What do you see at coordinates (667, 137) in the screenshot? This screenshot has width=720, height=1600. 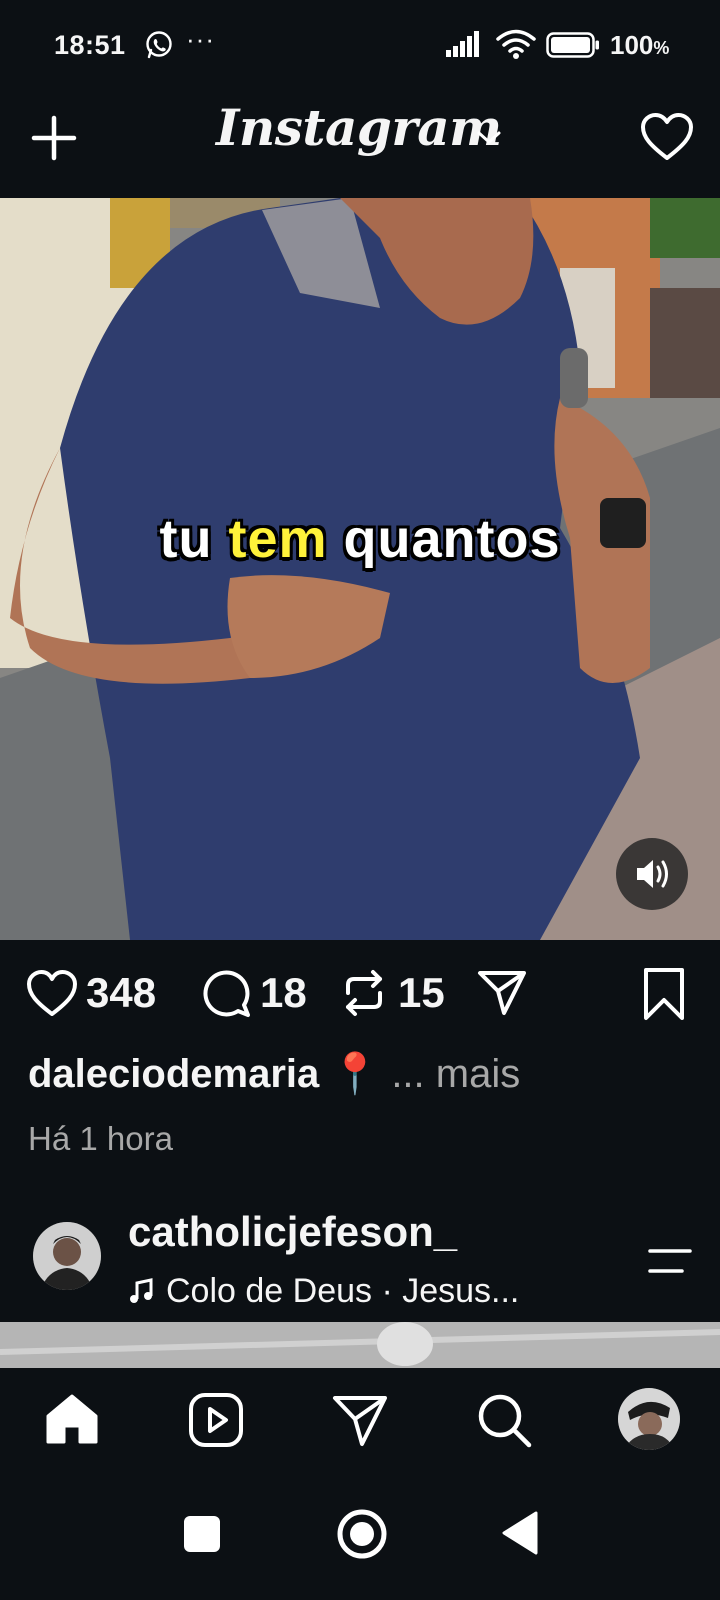 I see `heart-icon` at bounding box center [667, 137].